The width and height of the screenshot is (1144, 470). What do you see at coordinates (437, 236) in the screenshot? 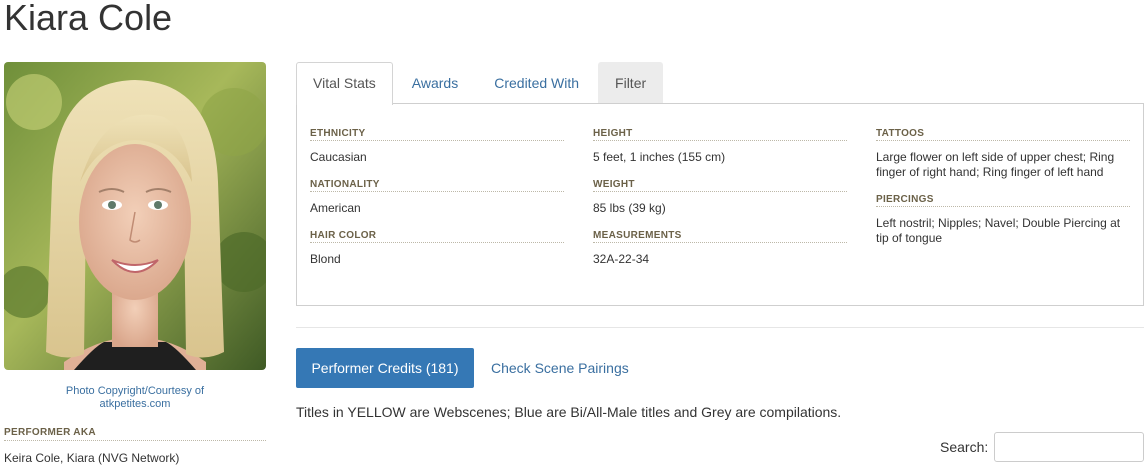
I see `hair-color-label: HAIR COLOR` at bounding box center [437, 236].